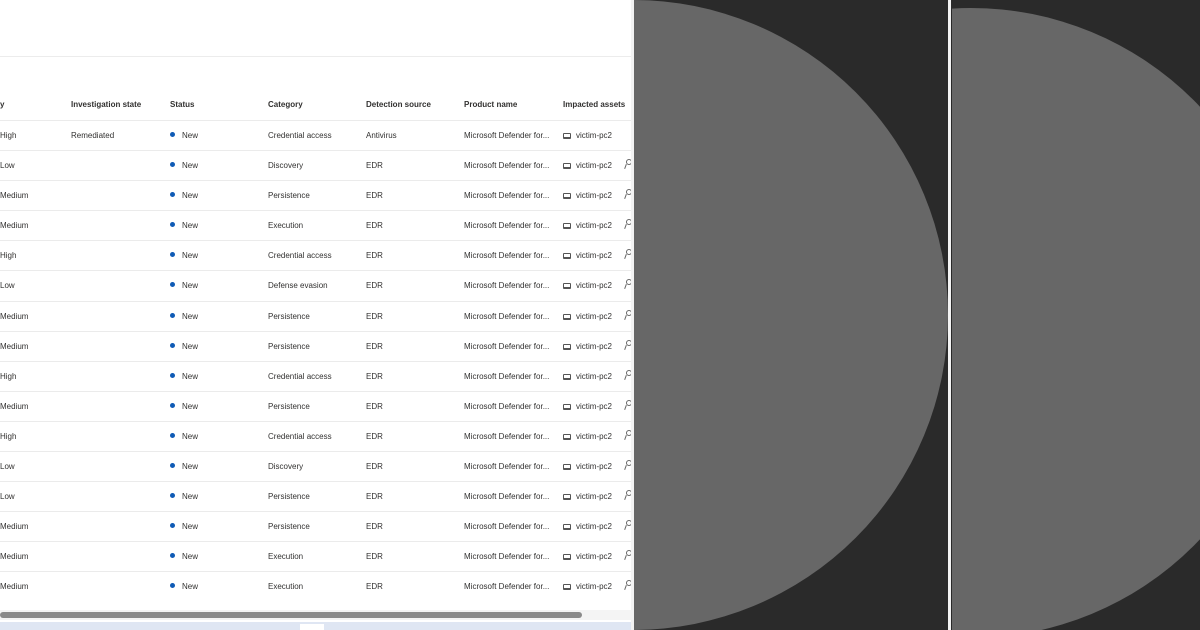 Image resolution: width=1200 pixels, height=630 pixels. Describe the element at coordinates (2, 104) in the screenshot. I see `column-severity: y` at that location.